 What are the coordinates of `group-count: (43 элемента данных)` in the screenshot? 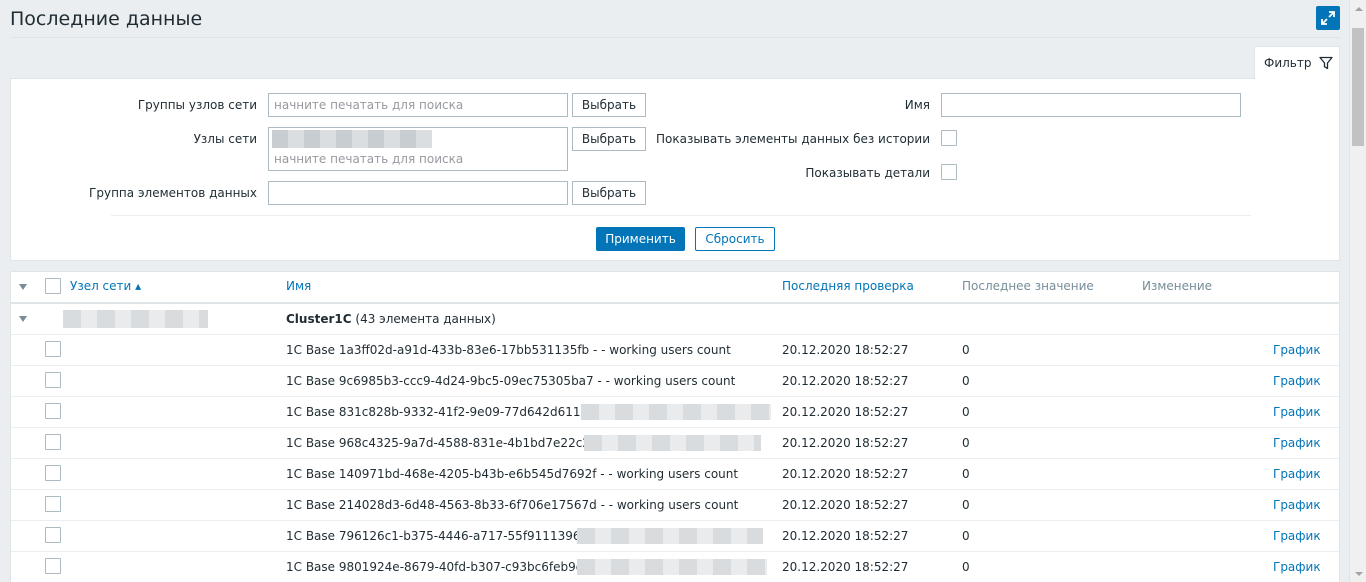 It's located at (425, 319).